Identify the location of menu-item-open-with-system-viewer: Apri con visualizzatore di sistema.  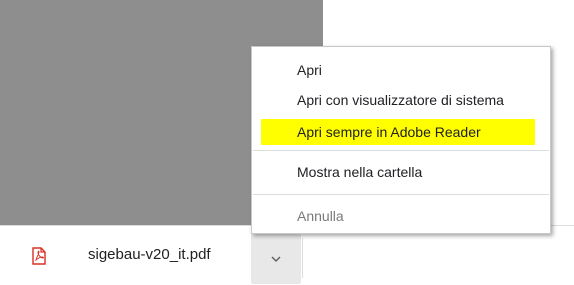
(401, 100).